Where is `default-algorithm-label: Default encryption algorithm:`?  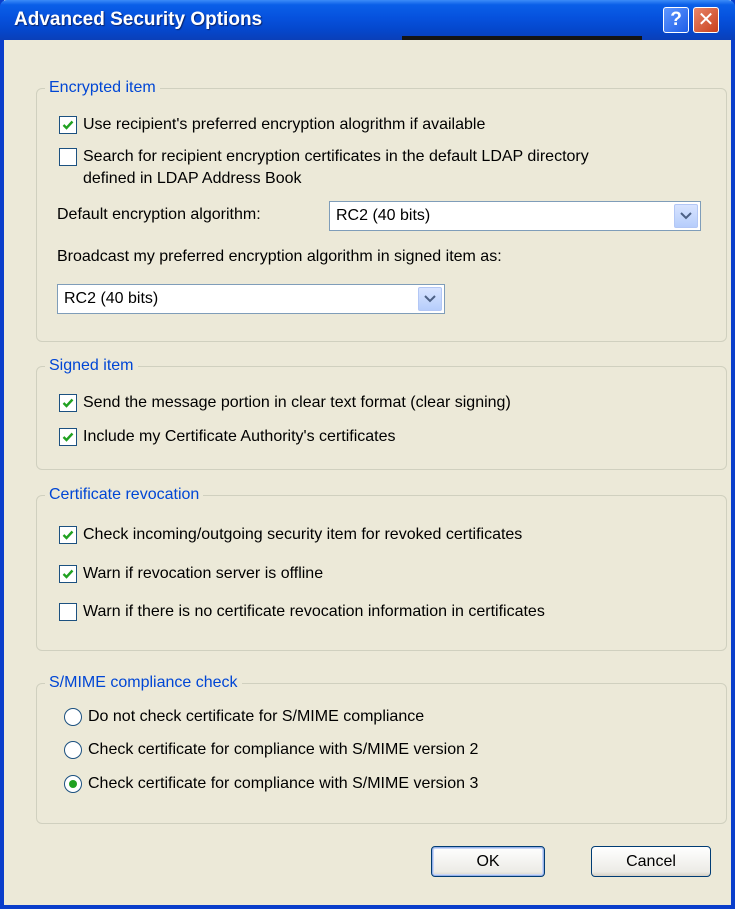 default-algorithm-label: Default encryption algorithm: is located at coordinates (159, 214).